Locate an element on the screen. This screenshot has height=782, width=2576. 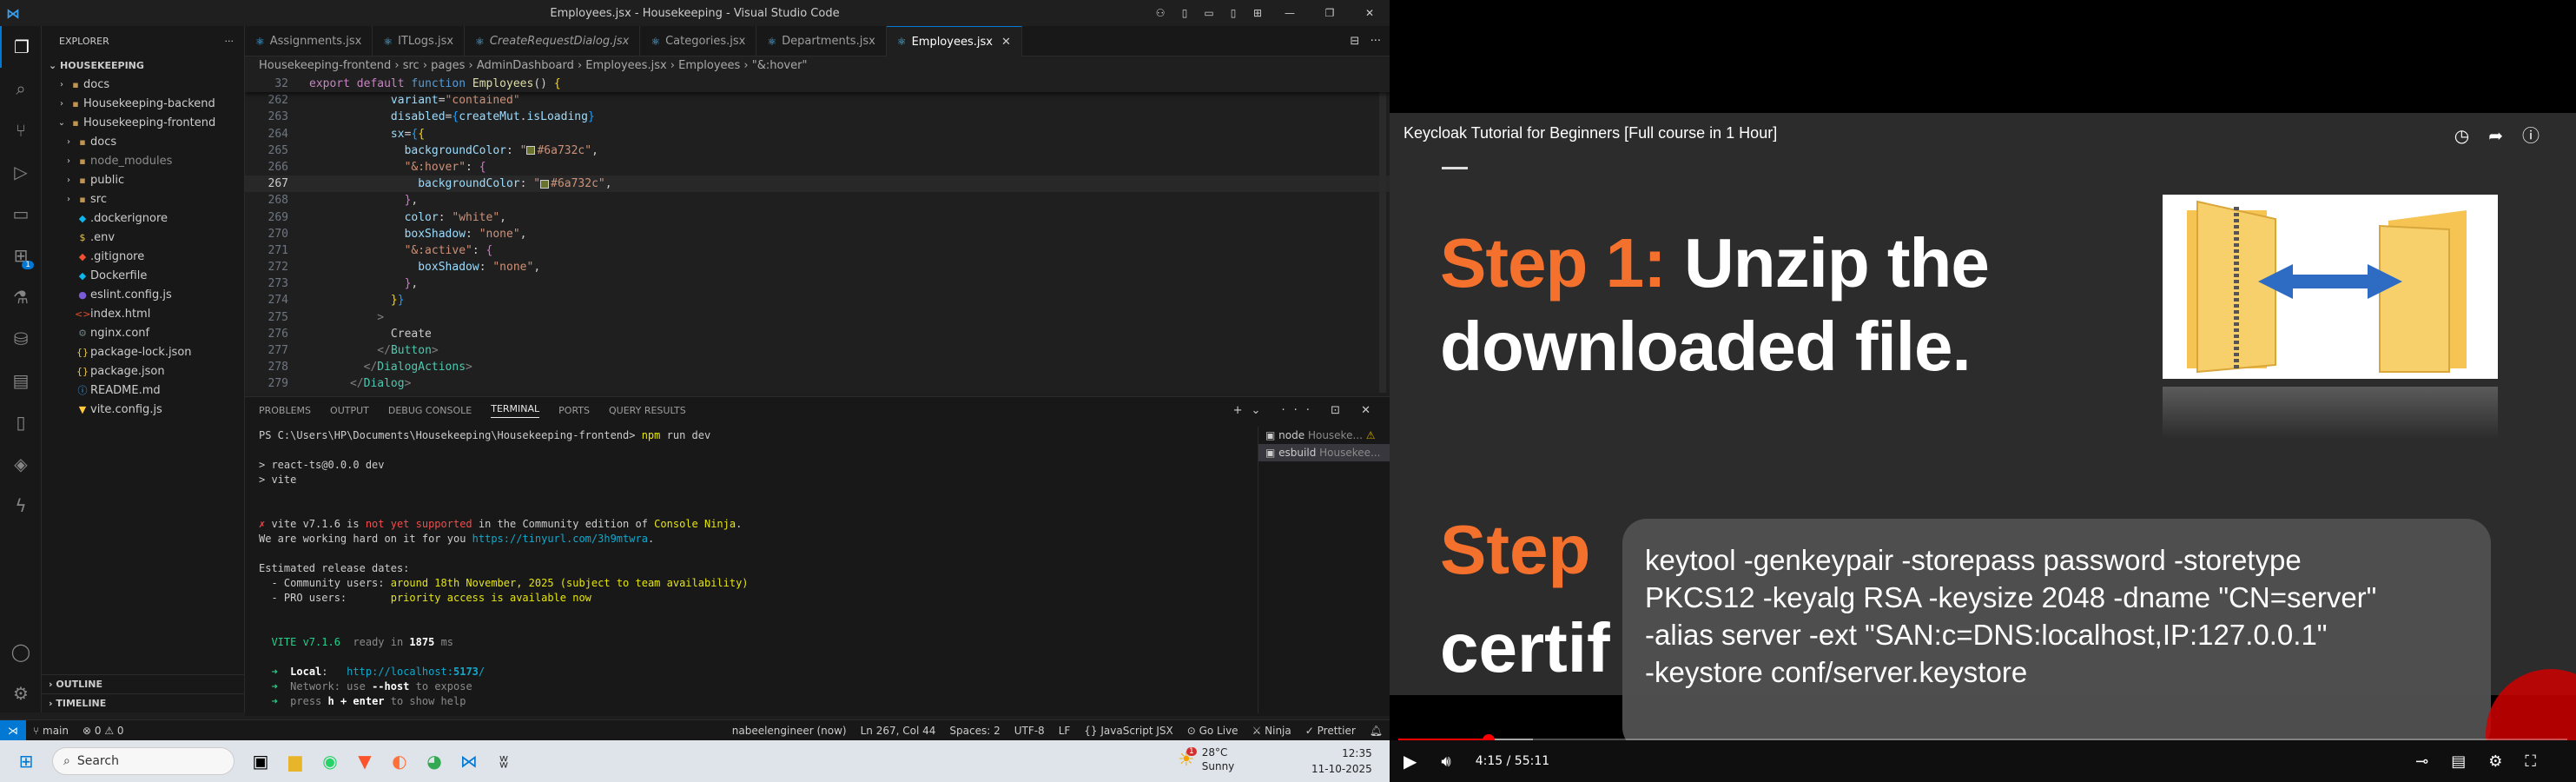
toggle-panel-icon: ▭ is located at coordinates (1209, 13).